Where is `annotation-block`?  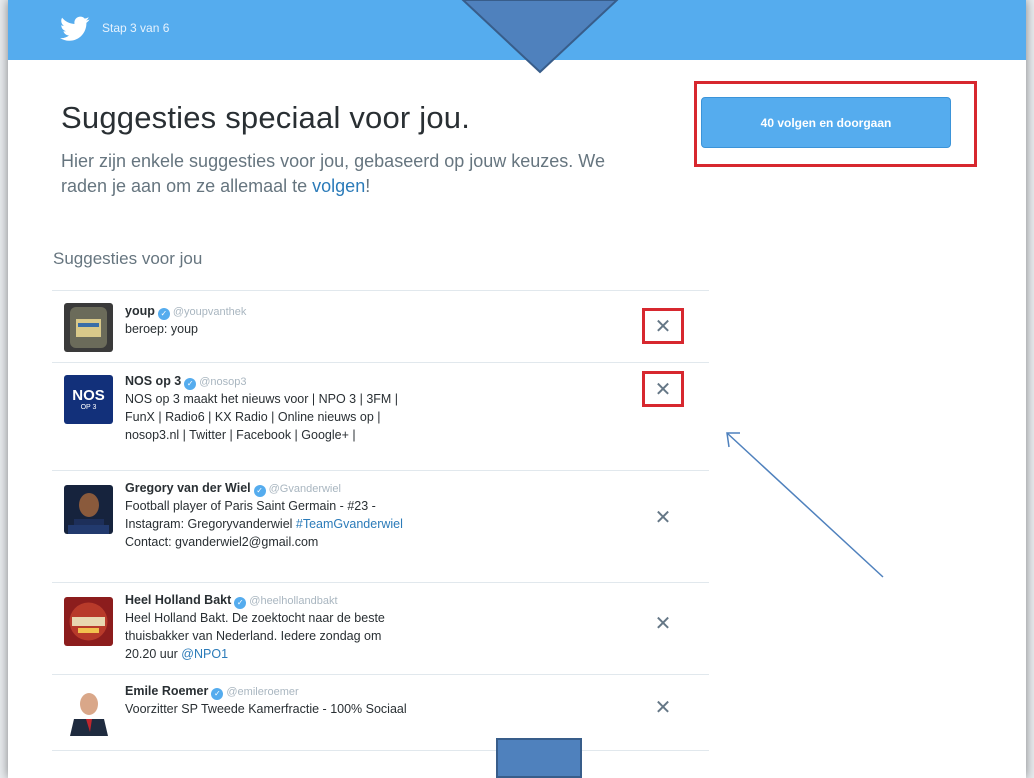
annotation-block is located at coordinates (539, 758).